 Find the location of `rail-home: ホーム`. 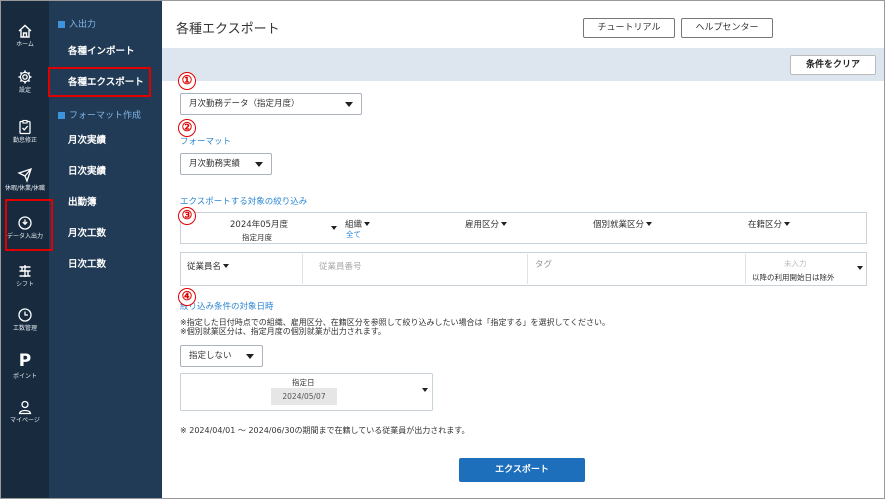

rail-home: ホーム is located at coordinates (25, 46).